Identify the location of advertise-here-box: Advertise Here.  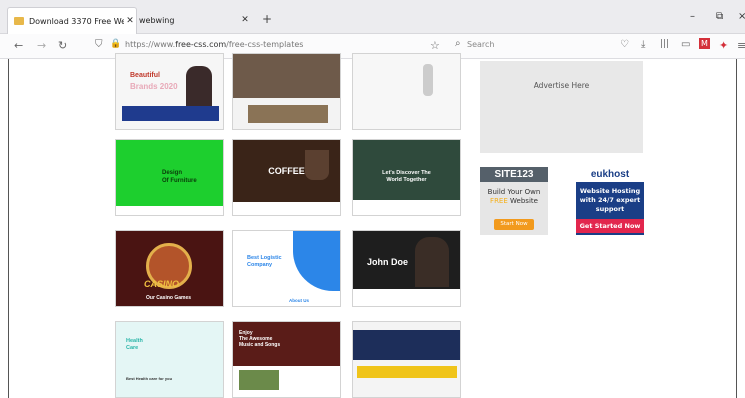
(561, 107).